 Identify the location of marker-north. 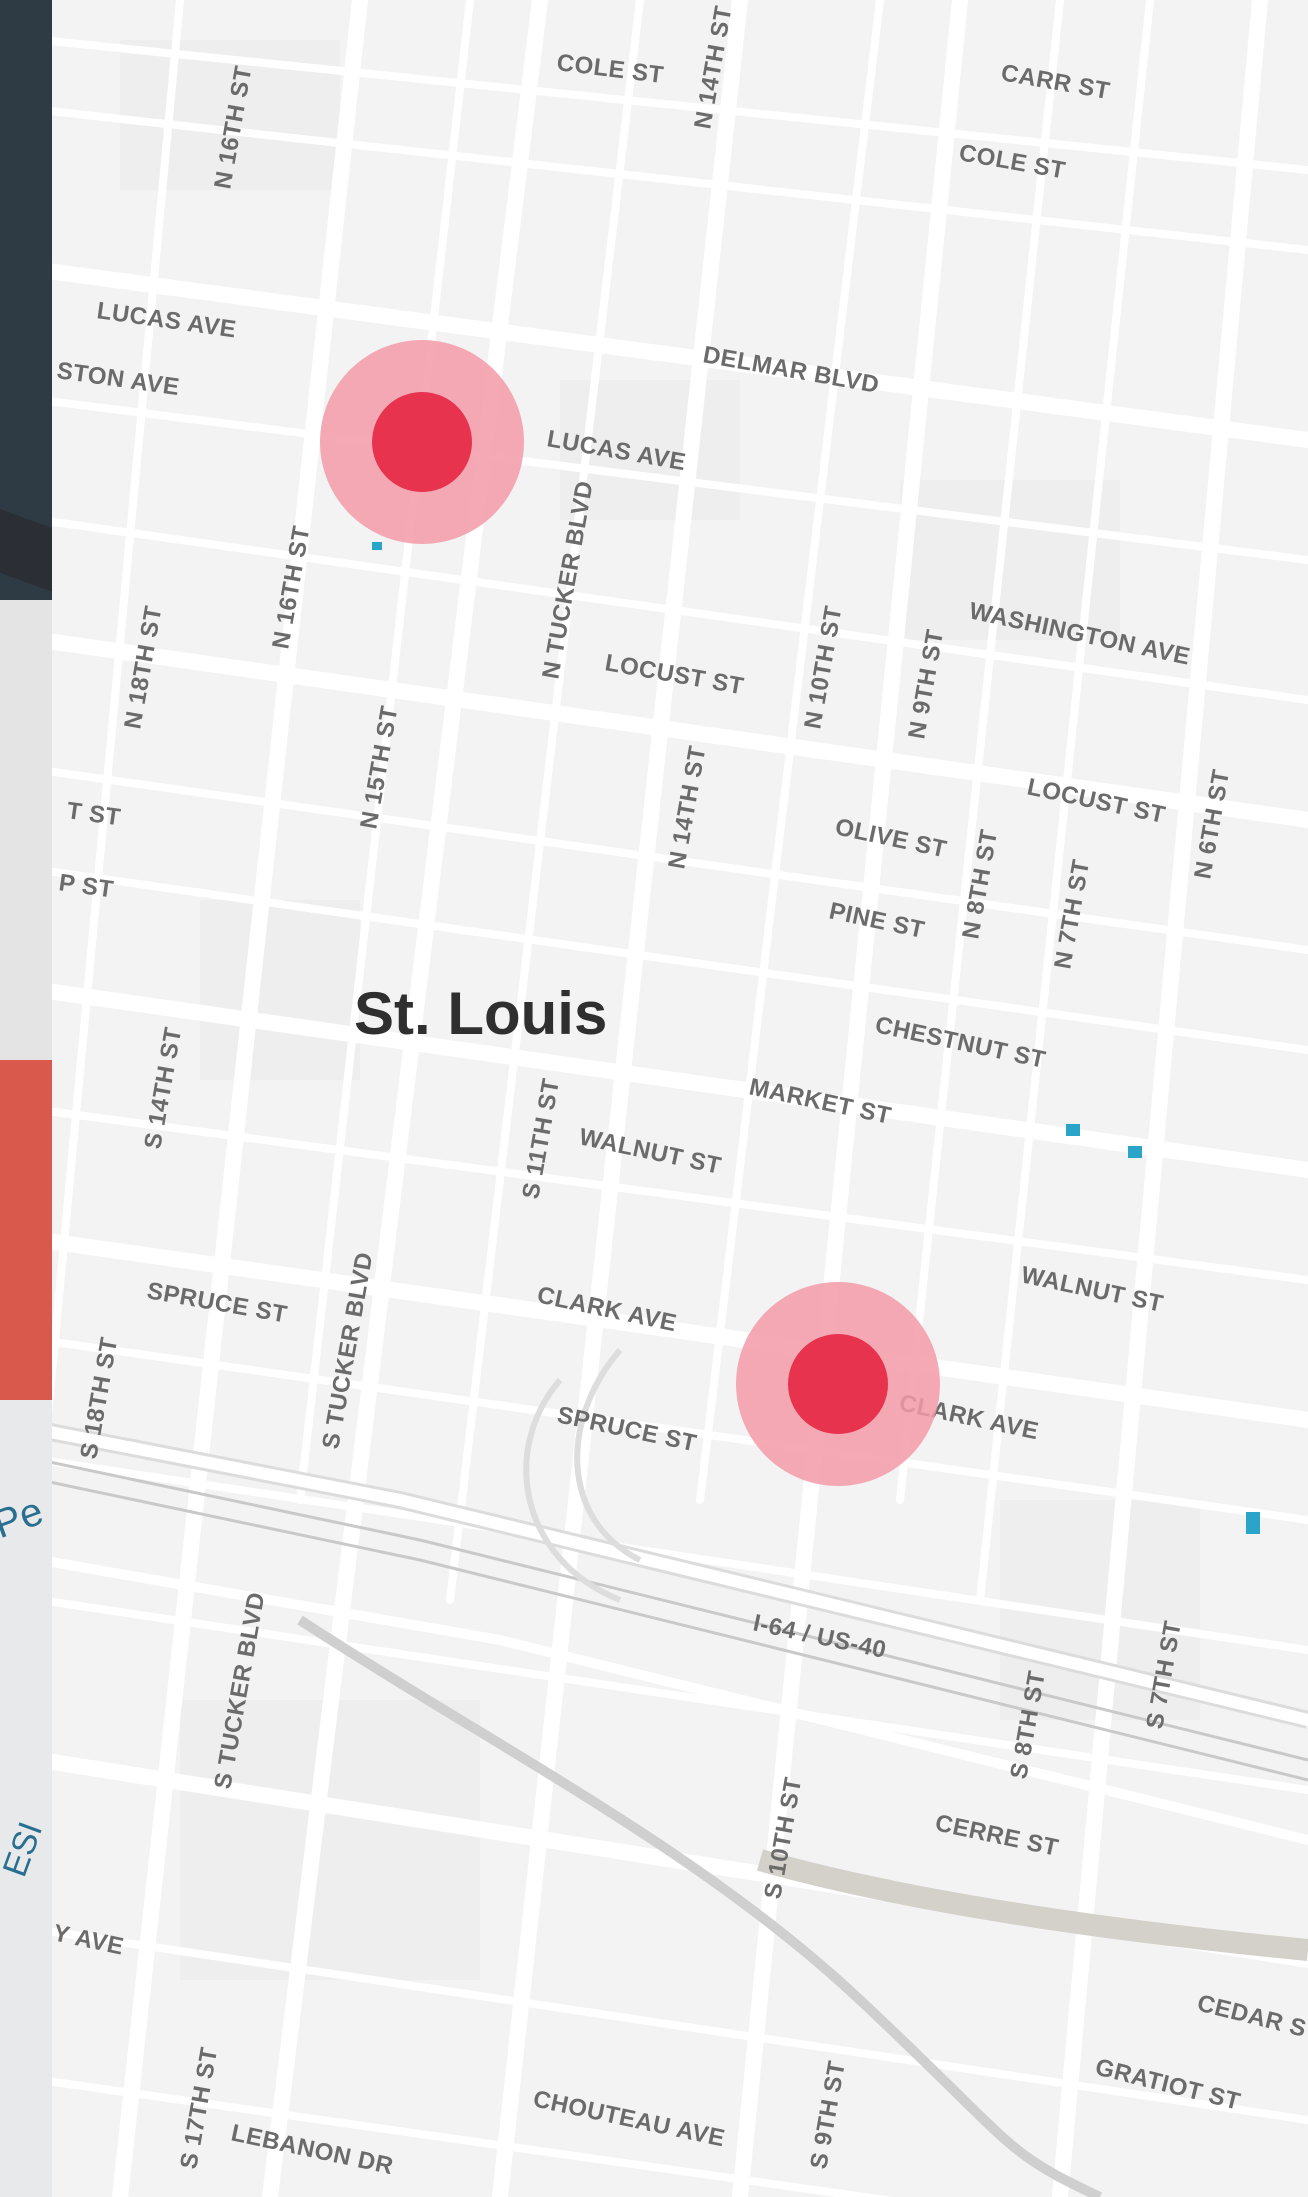
(422, 442).